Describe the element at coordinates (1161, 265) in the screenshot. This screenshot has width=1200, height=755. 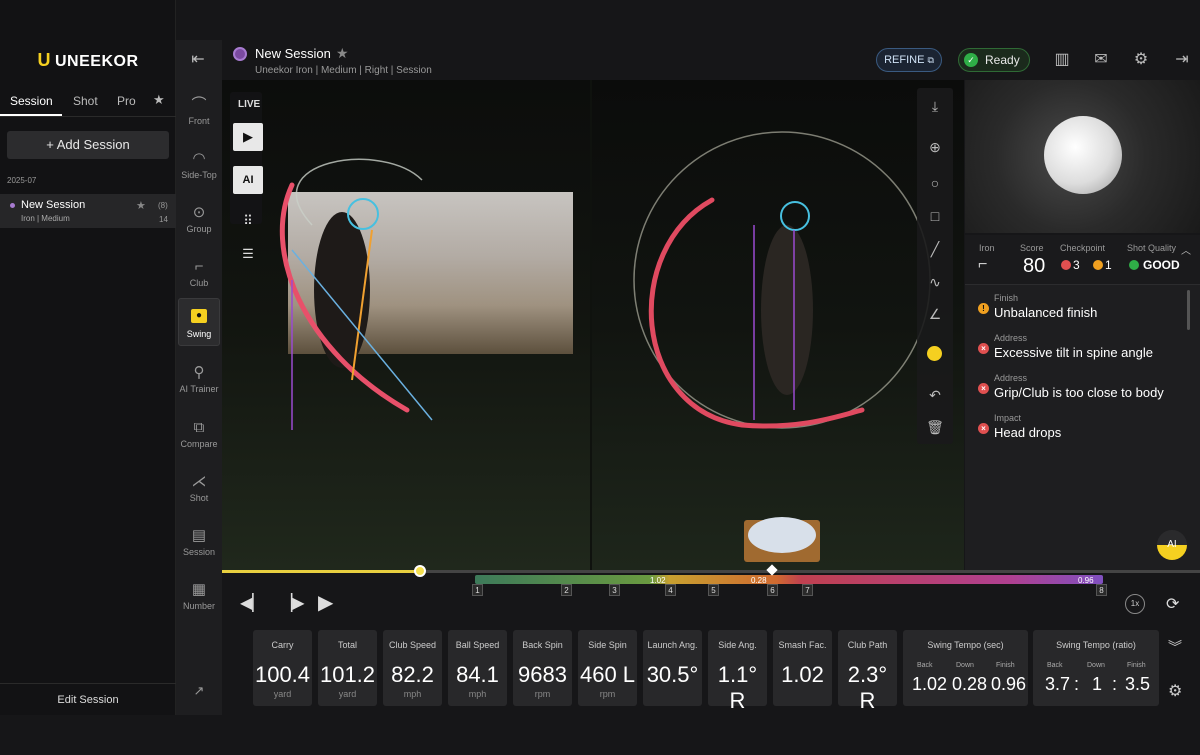
I see `shot-quality-value: GOOD` at that location.